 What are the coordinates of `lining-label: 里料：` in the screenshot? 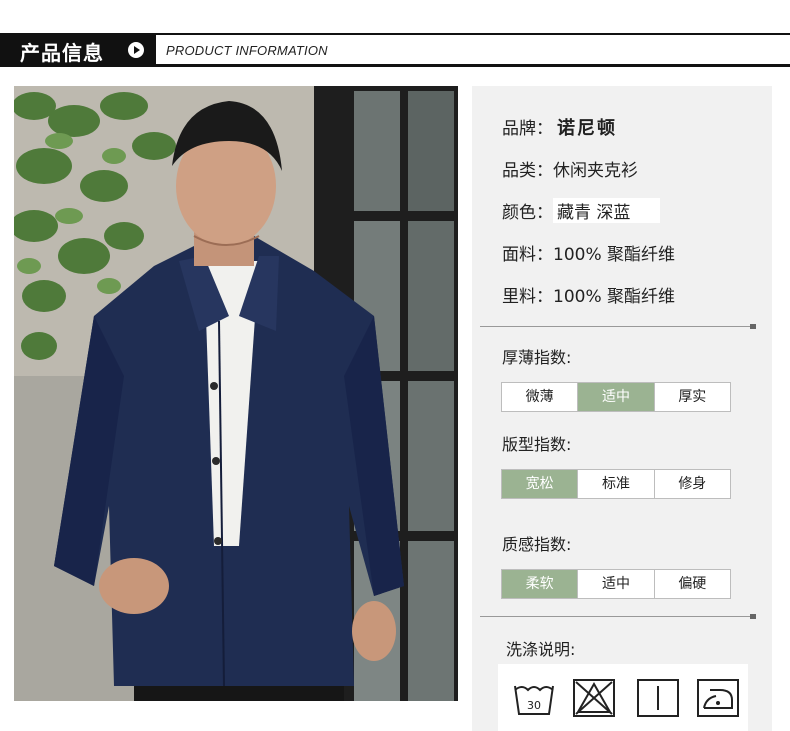 It's located at (527, 297).